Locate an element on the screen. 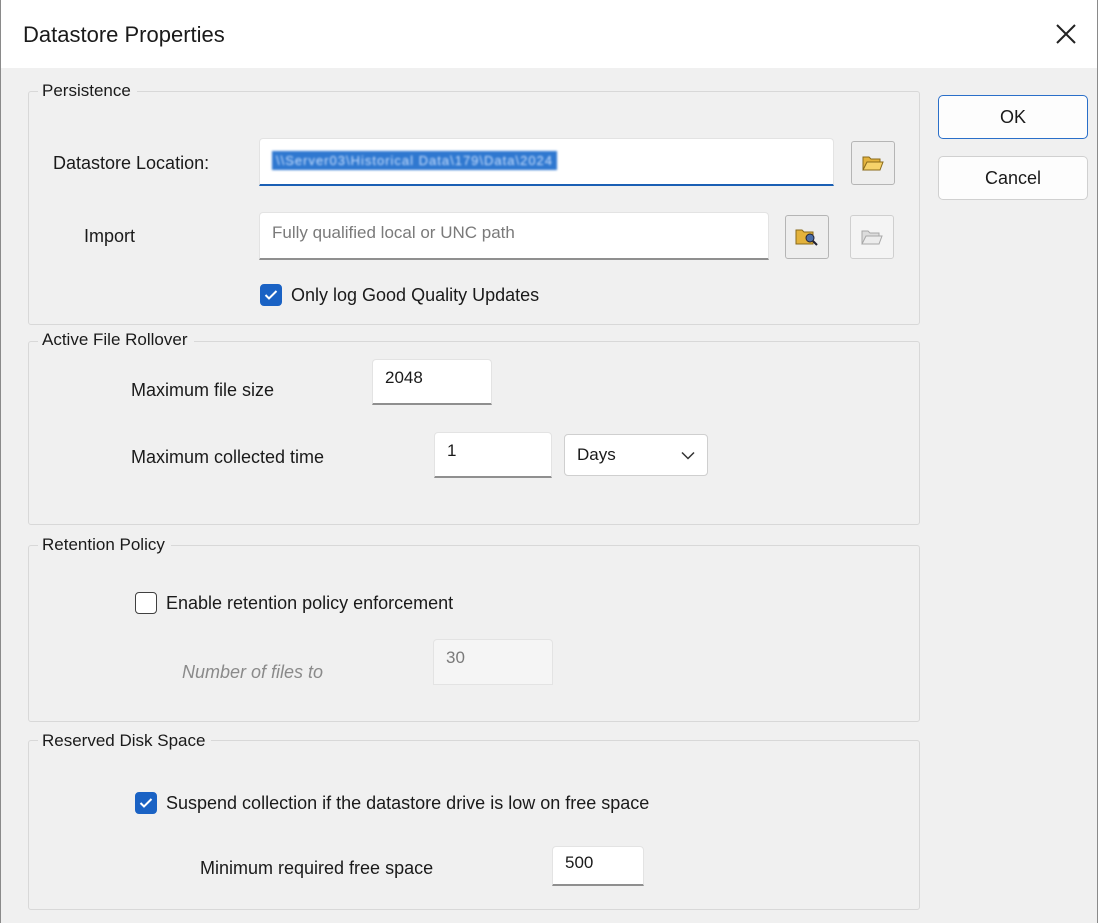  persistence-group-label: Persistence is located at coordinates (87, 91).